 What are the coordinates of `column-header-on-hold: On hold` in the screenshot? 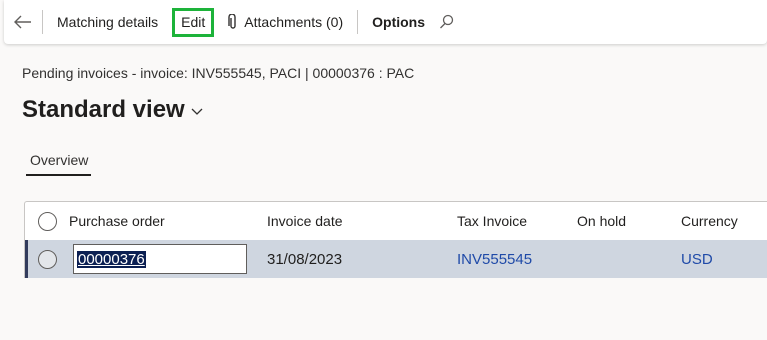 It's located at (629, 221).